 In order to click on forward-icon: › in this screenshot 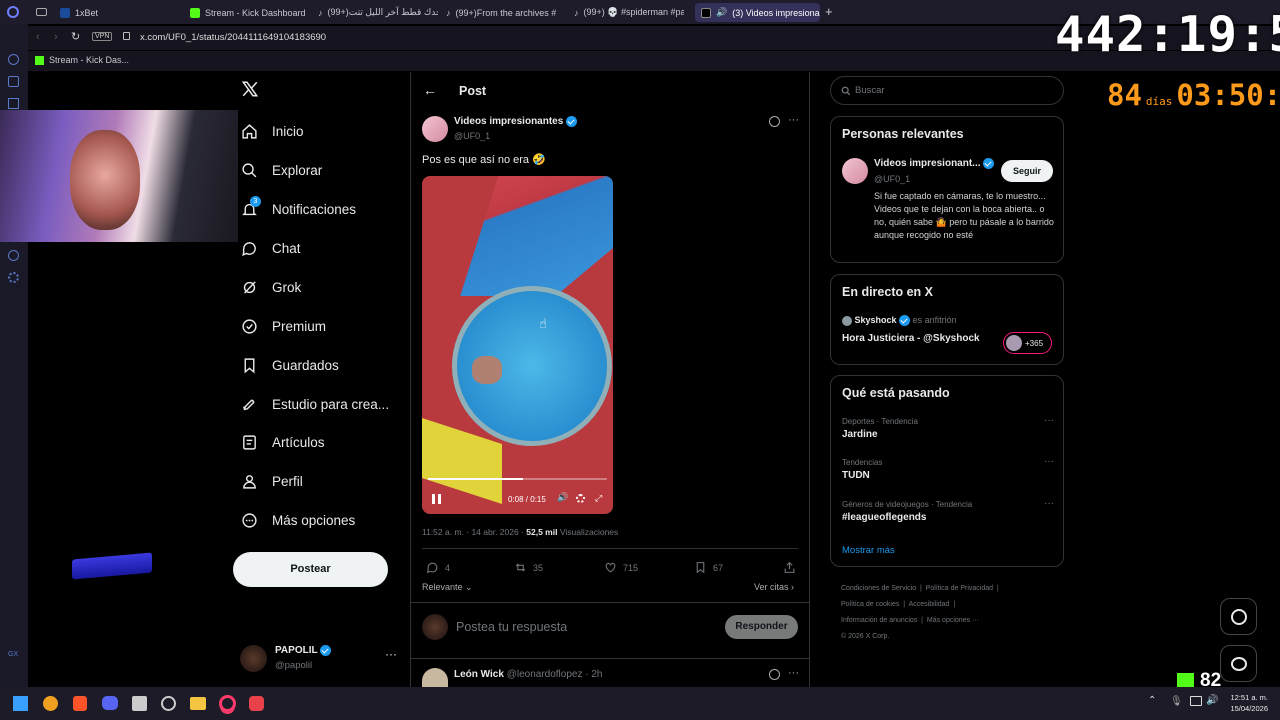, I will do `click(56, 37)`.